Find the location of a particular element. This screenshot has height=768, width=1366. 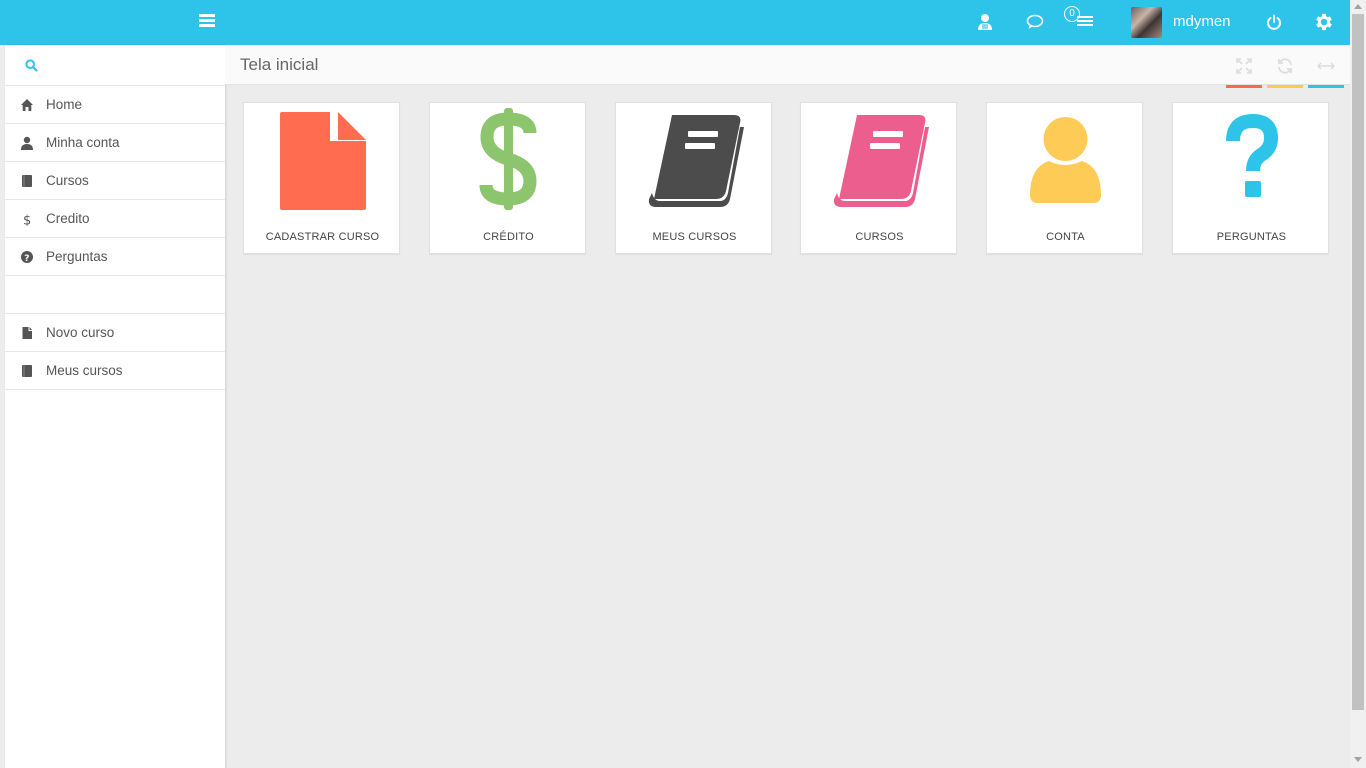

toggle-width-button is located at coordinates (1326, 72).